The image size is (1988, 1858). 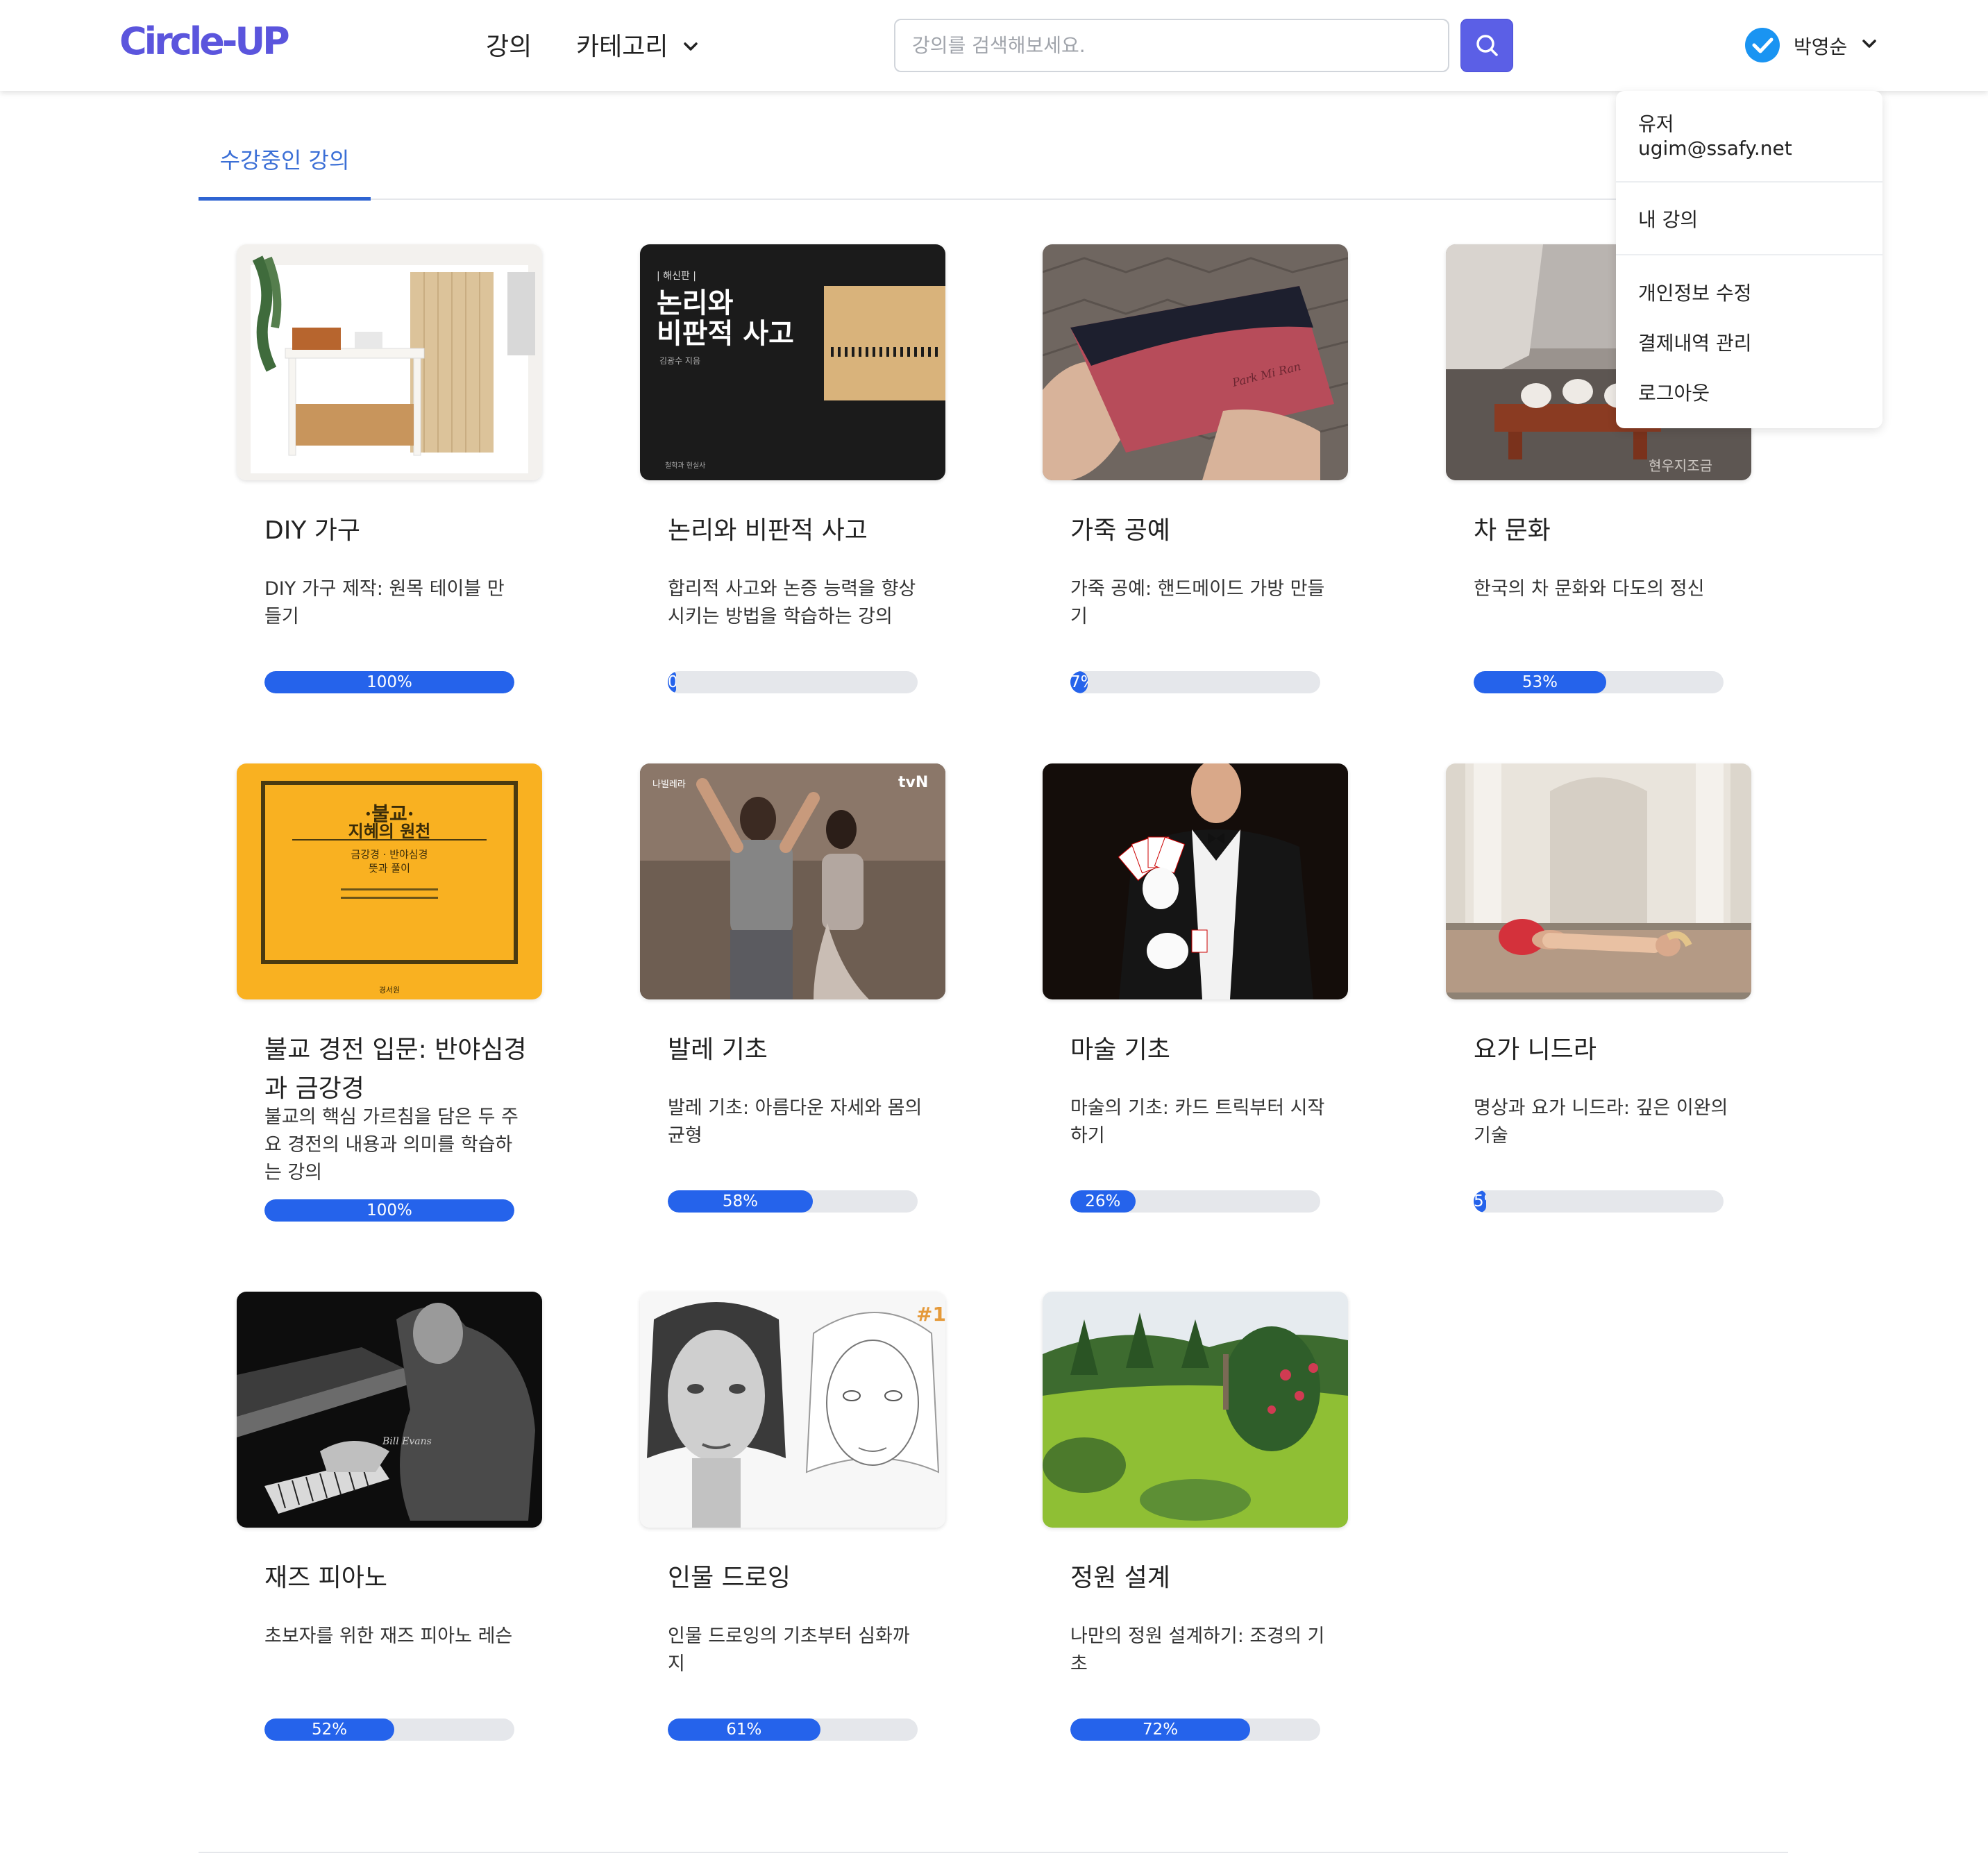 What do you see at coordinates (740, 1201) in the screenshot?
I see `progress-label: 58%` at bounding box center [740, 1201].